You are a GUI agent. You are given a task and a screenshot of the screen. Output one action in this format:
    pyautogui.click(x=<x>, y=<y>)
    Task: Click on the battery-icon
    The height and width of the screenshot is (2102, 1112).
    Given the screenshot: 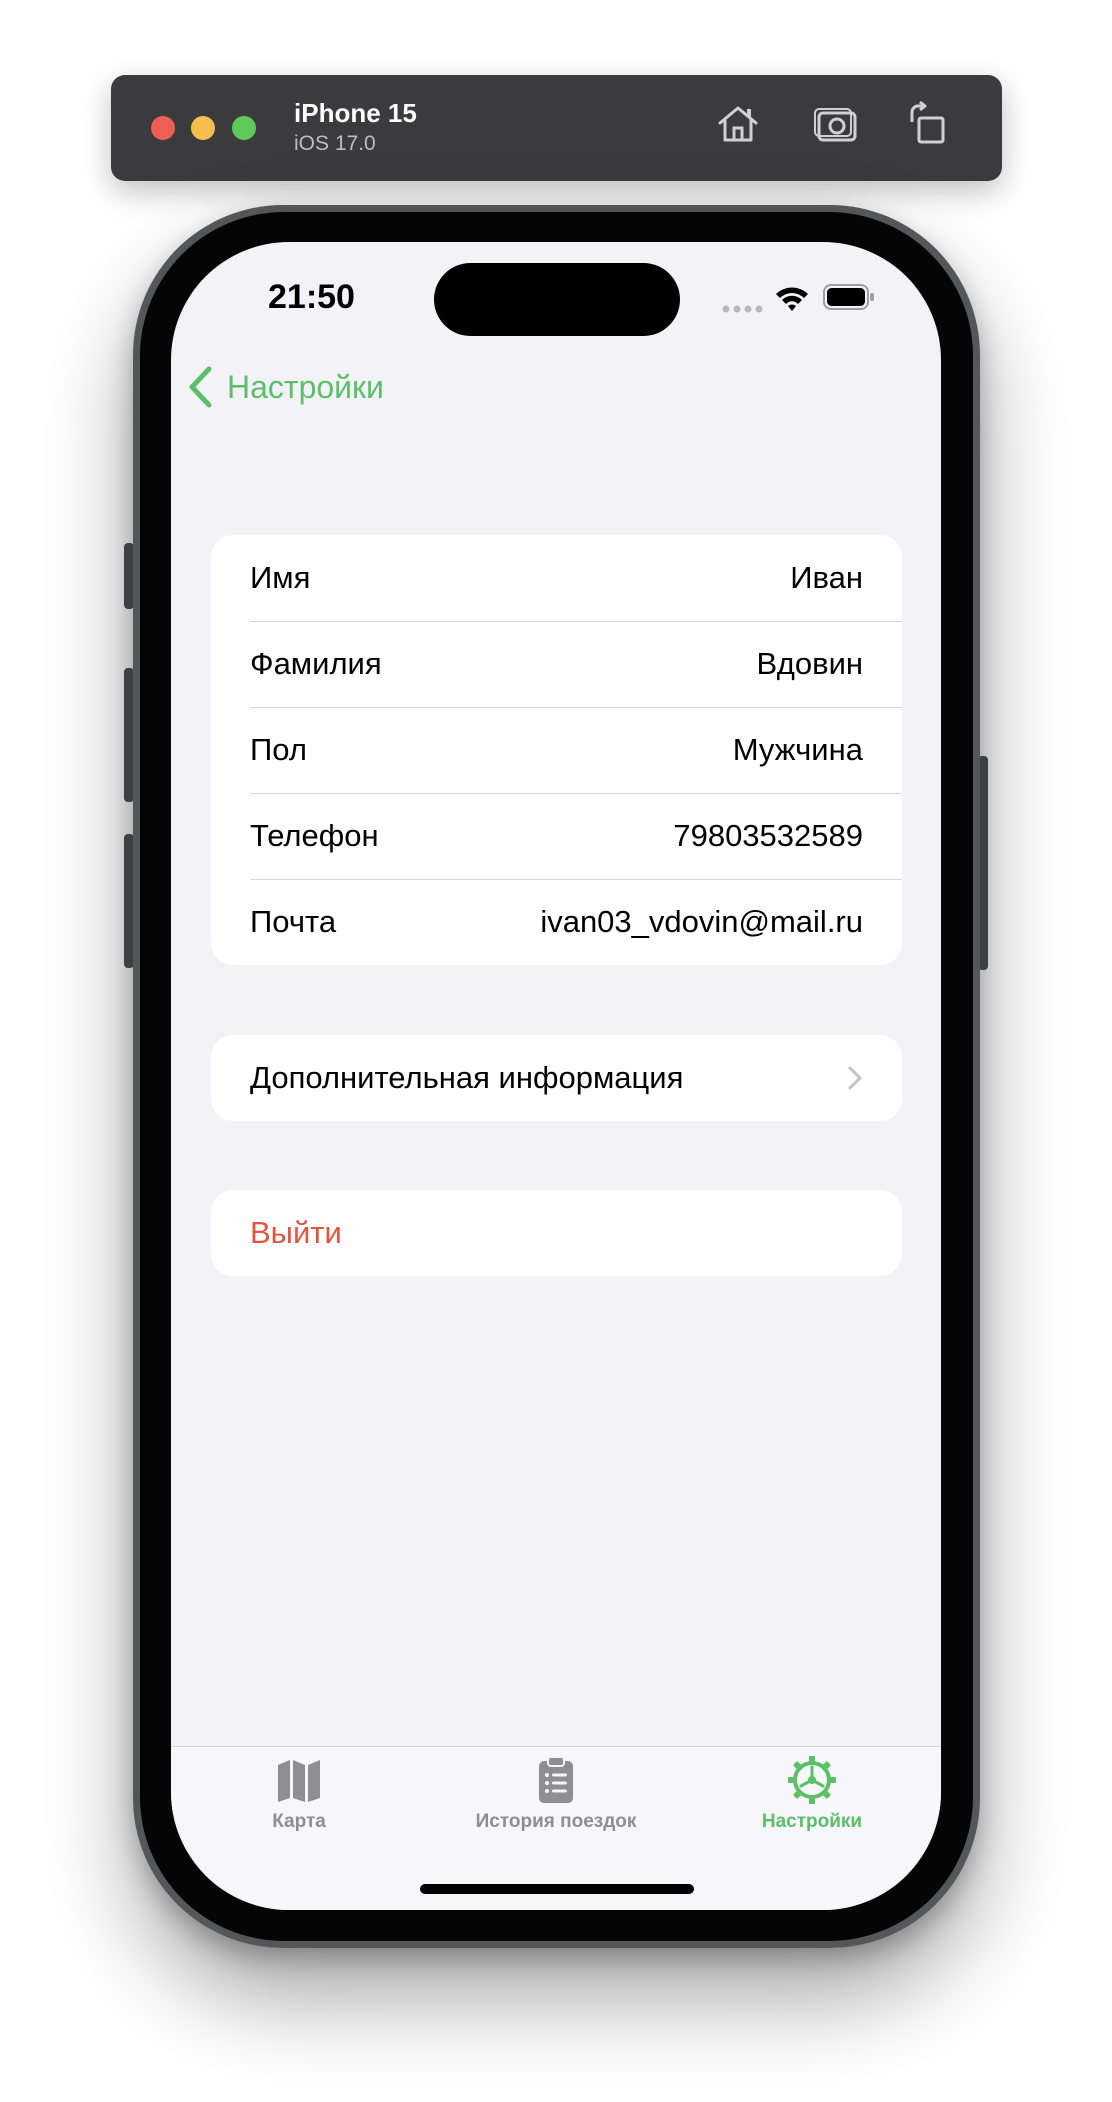 What is the action you would take?
    pyautogui.click(x=848, y=297)
    